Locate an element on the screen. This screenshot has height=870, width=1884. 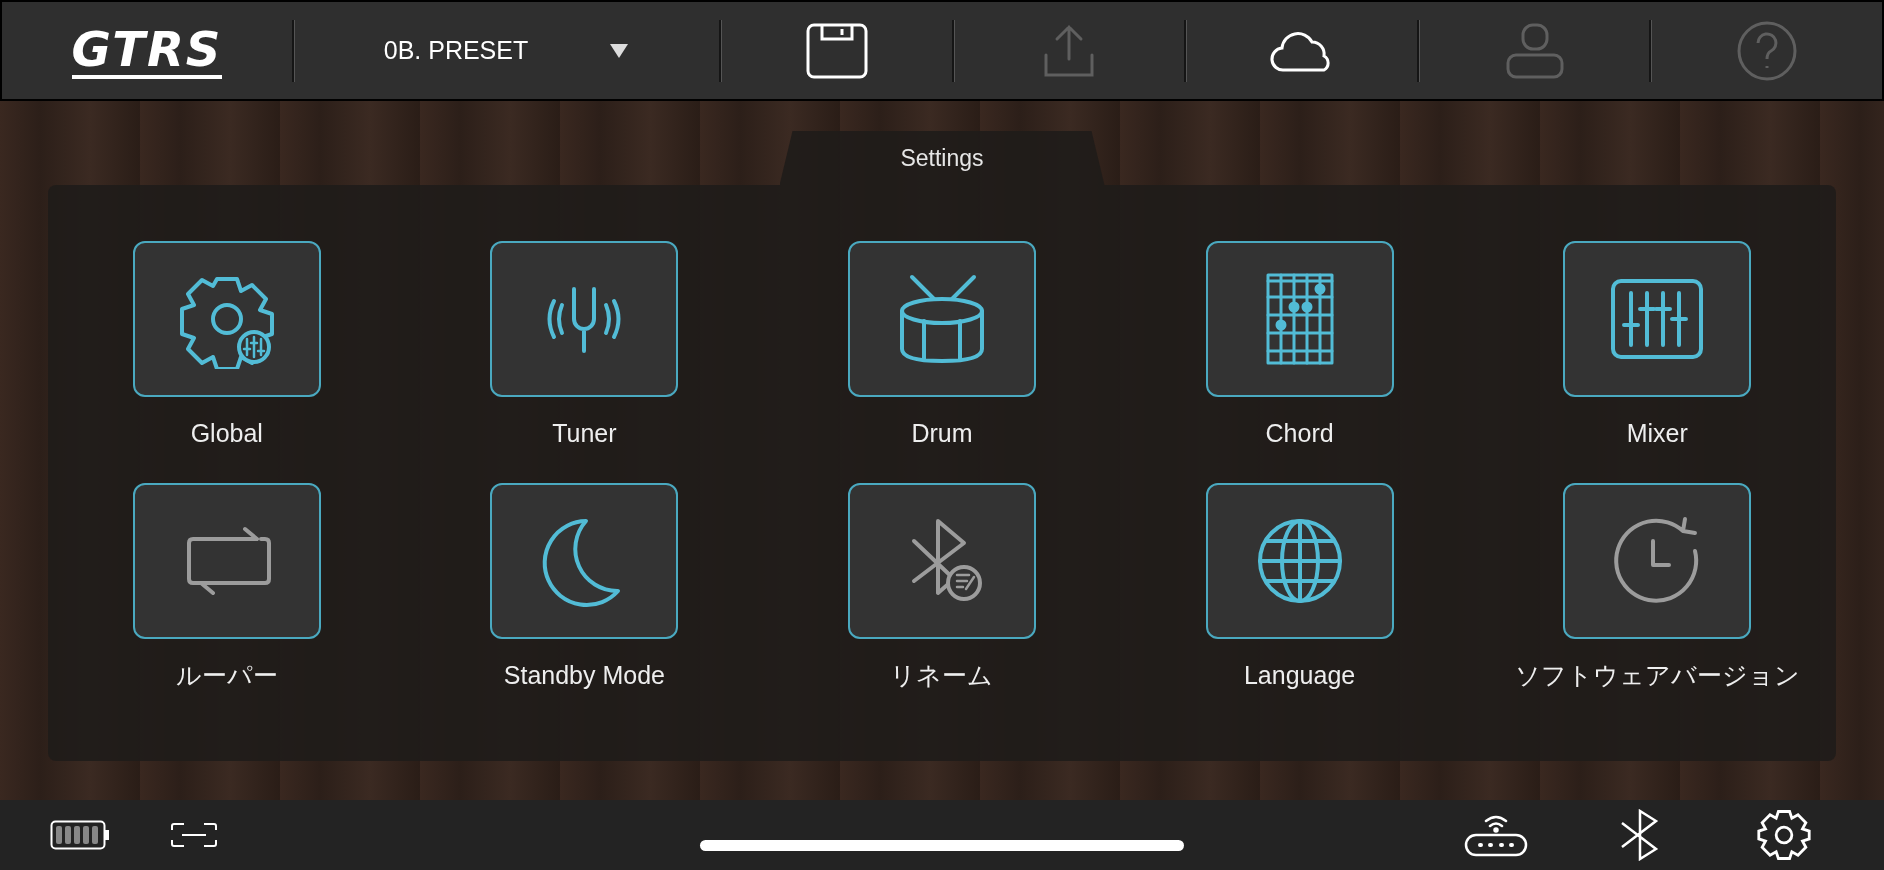
tile-label: Standby Mode is located at coordinates (584, 675).